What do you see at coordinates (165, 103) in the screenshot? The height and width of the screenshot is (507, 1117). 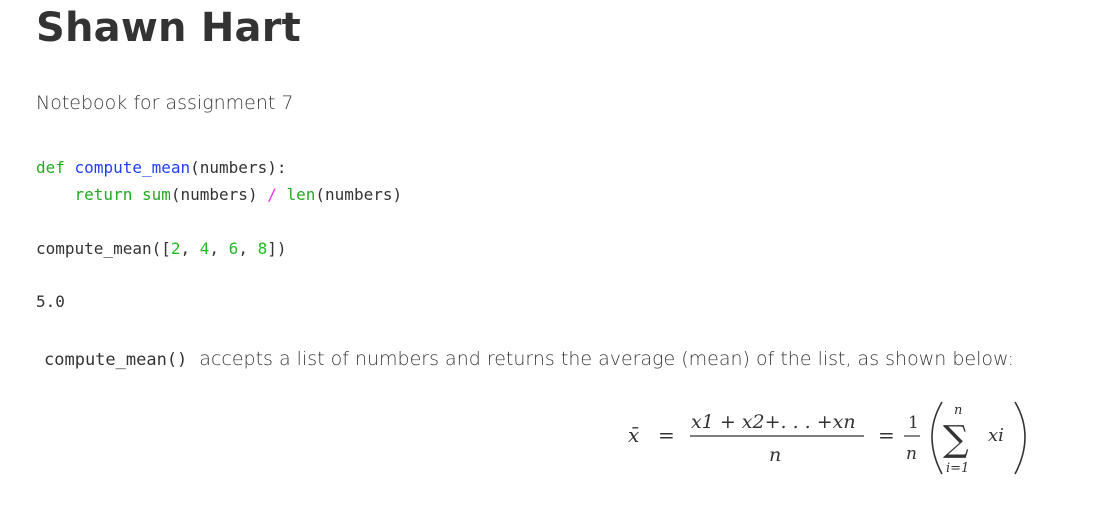 I see `page-subtitle: Notebook for assignment 7` at bounding box center [165, 103].